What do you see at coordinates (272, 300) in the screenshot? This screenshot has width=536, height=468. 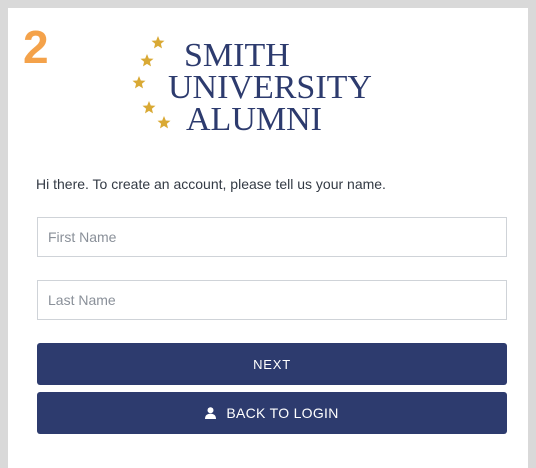 I see `last-name-input` at bounding box center [272, 300].